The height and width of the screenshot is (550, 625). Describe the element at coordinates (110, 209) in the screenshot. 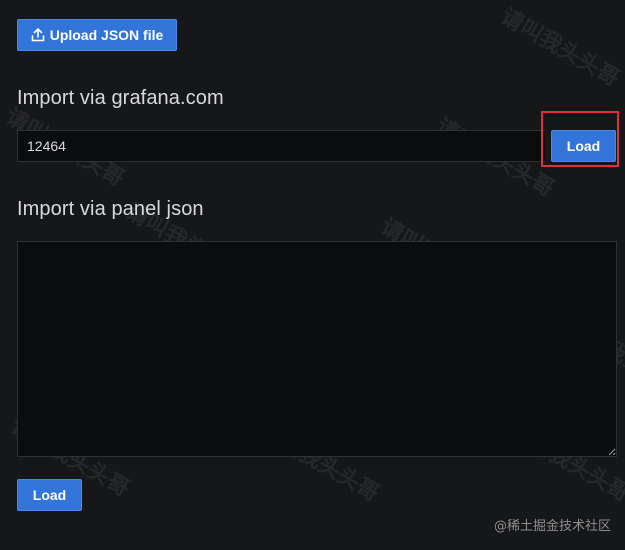

I see `import-panel-json-title: Import via panel json` at that location.